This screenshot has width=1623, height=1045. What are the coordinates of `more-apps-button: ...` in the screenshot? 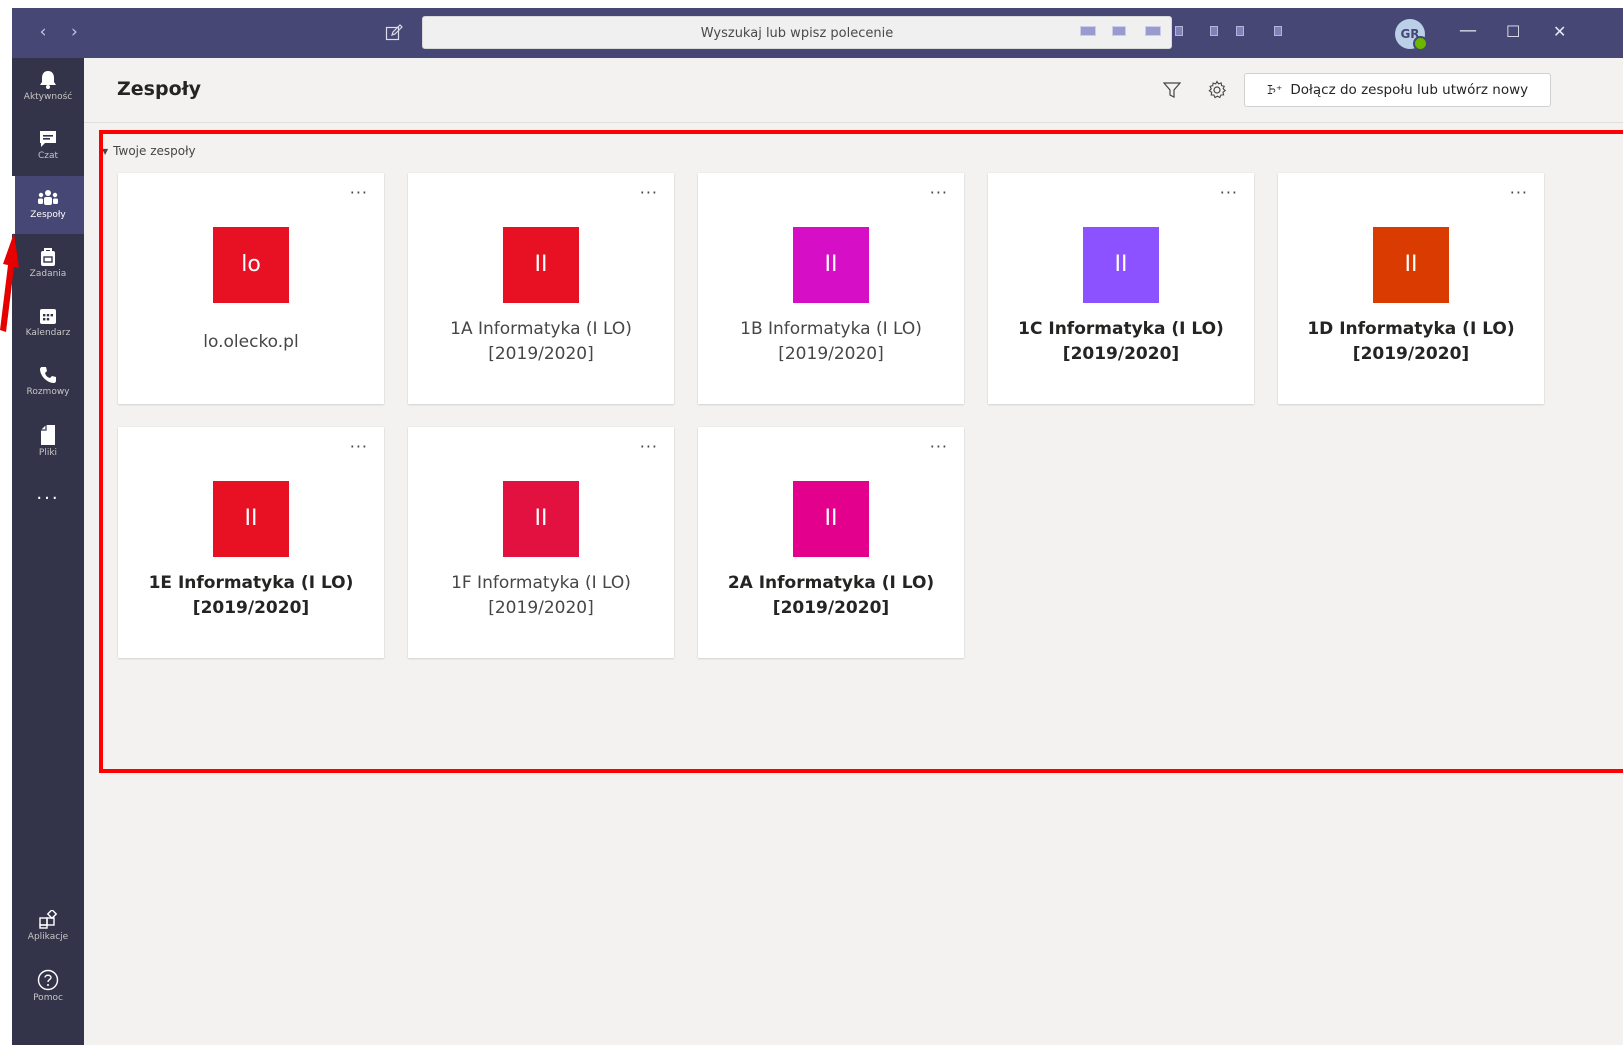 It's located at (48, 498).